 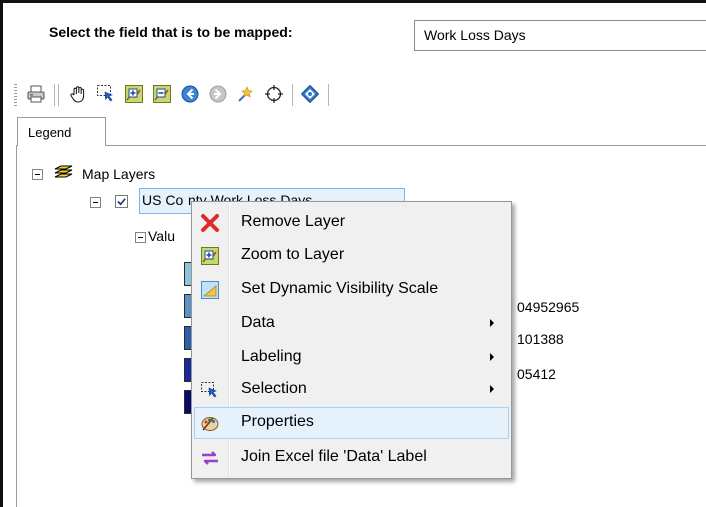 I want to click on menu-item-zoom-to-layer: Zoom to Layer, so click(x=351, y=256).